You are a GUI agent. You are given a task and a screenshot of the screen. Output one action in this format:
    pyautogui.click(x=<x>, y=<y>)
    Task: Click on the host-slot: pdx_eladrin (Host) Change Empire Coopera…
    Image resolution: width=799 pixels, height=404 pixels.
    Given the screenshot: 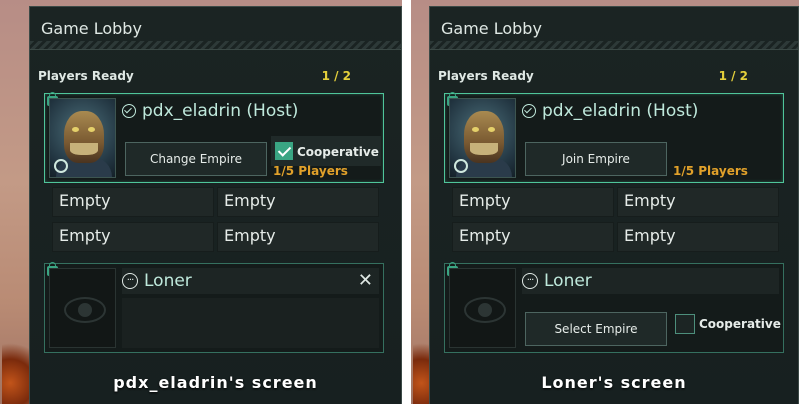 What is the action you would take?
    pyautogui.click(x=214, y=137)
    